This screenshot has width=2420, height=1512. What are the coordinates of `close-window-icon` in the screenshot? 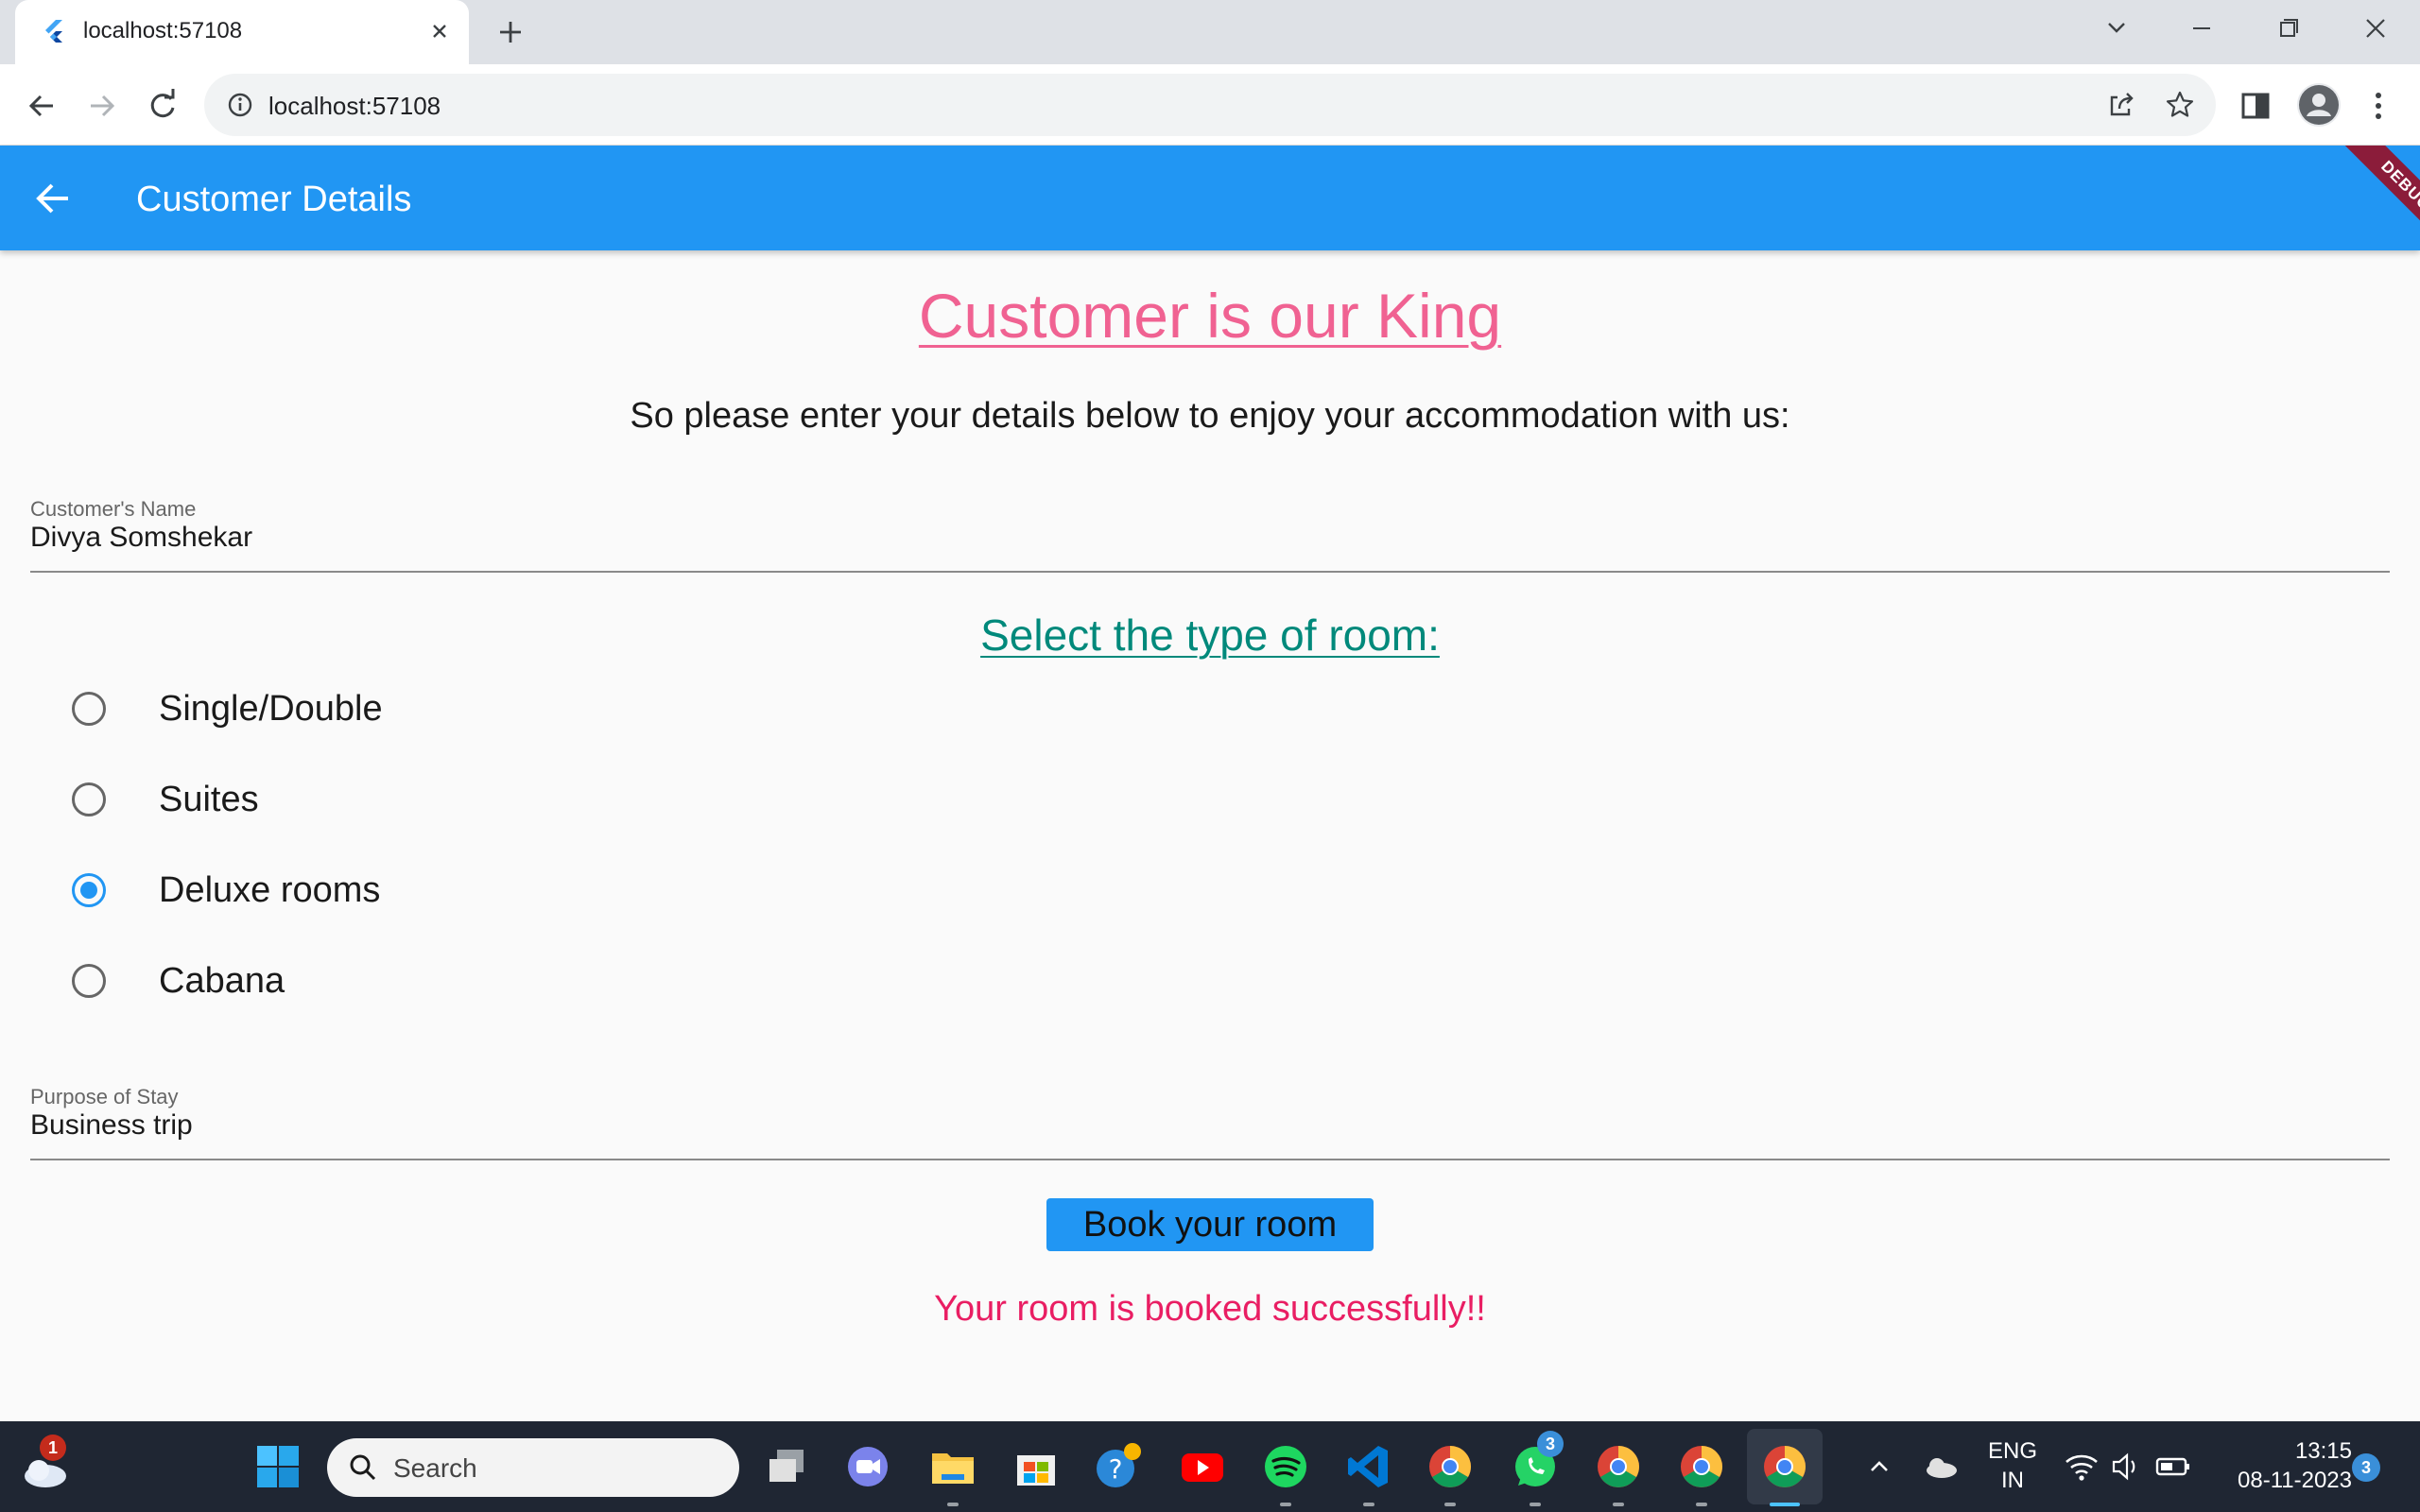 It's located at (2375, 28).